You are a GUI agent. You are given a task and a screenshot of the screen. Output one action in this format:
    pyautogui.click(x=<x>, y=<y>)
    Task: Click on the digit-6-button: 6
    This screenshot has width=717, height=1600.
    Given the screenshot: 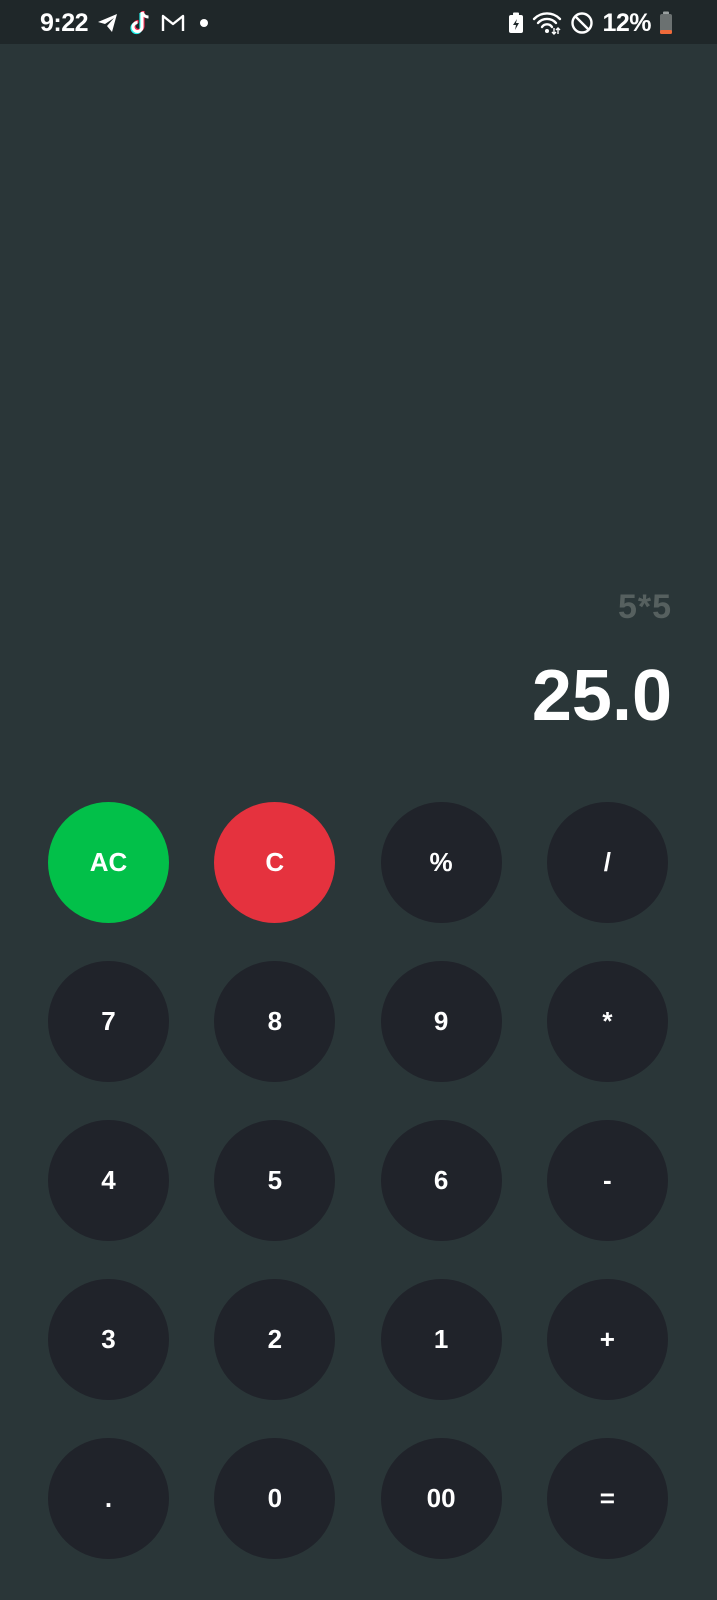 What is the action you would take?
    pyautogui.click(x=441, y=1180)
    